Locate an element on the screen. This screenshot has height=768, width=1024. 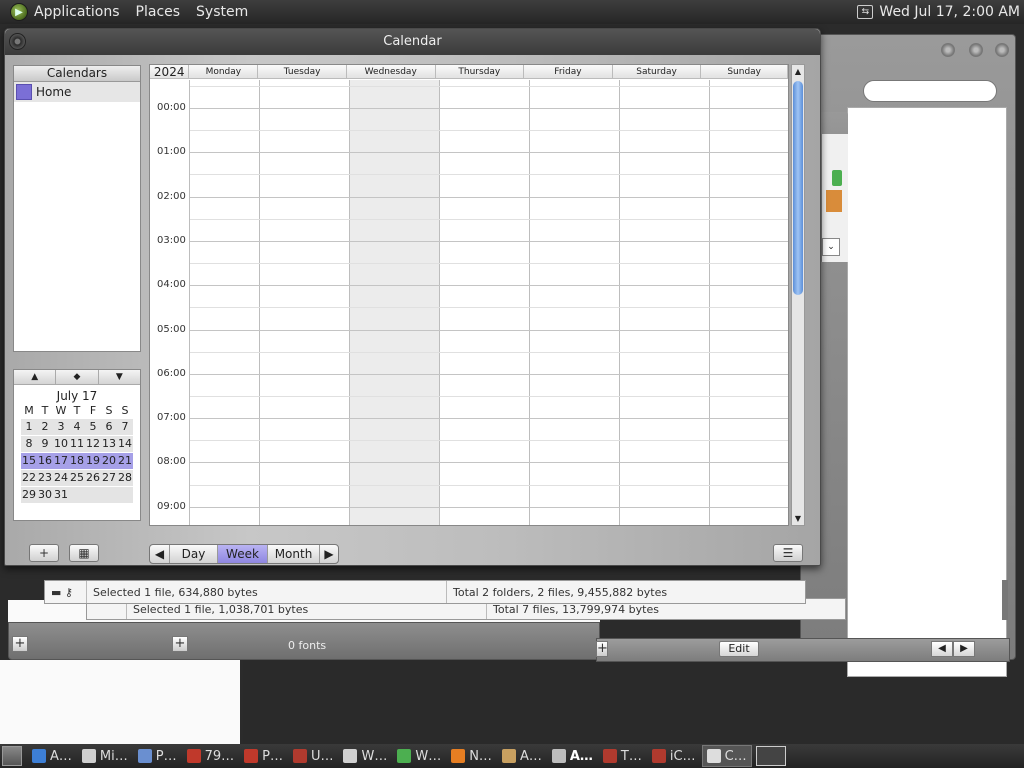
day-cell: 23 is located at coordinates (45, 478).